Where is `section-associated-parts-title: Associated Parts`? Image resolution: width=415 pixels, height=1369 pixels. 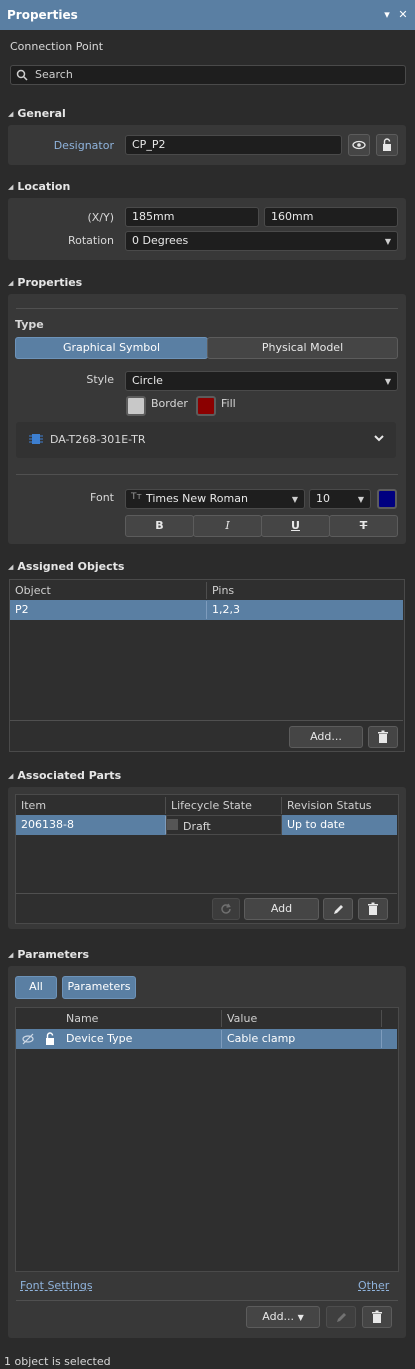 section-associated-parts-title: Associated Parts is located at coordinates (69, 775).